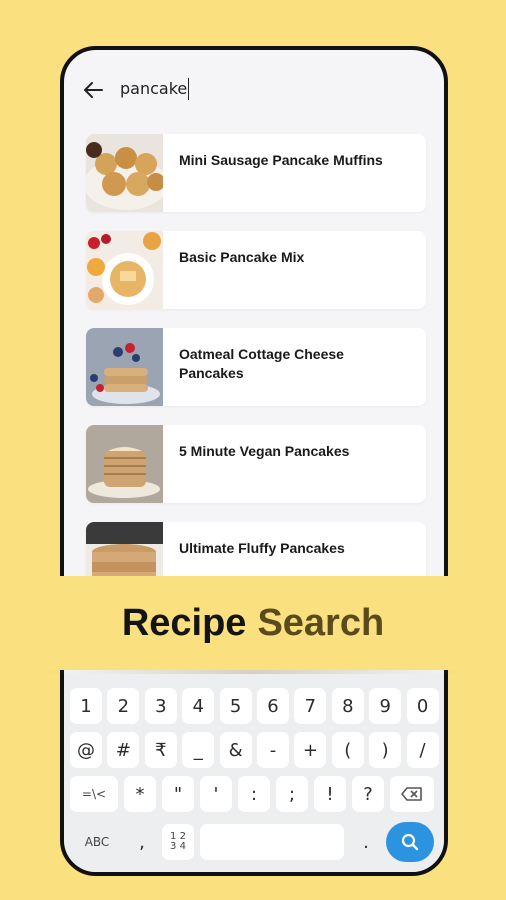  Describe the element at coordinates (178, 846) in the screenshot. I see `number-pad-bottom: 3 4` at that location.